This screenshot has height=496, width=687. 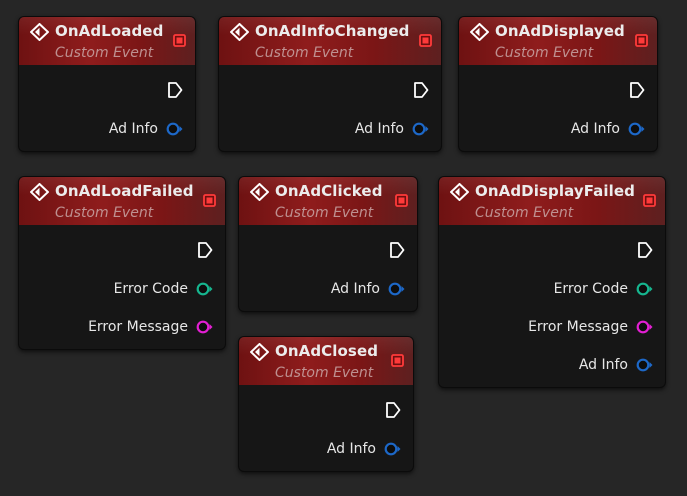 What do you see at coordinates (328, 244) in the screenshot?
I see `event-node-on-ad-clicked: OnAdClicked Custom Event Ad Info` at bounding box center [328, 244].